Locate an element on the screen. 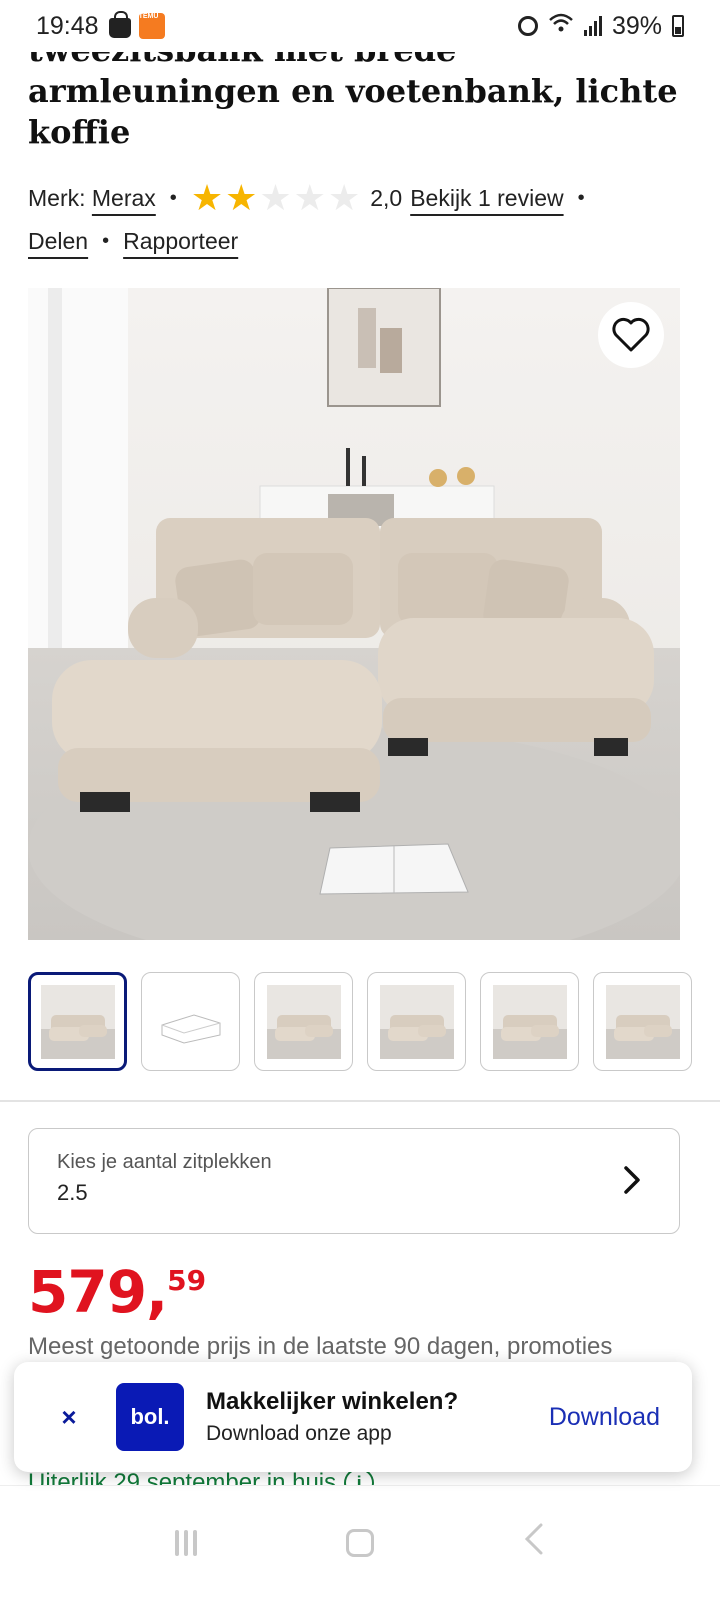  battery-icon is located at coordinates (678, 26).